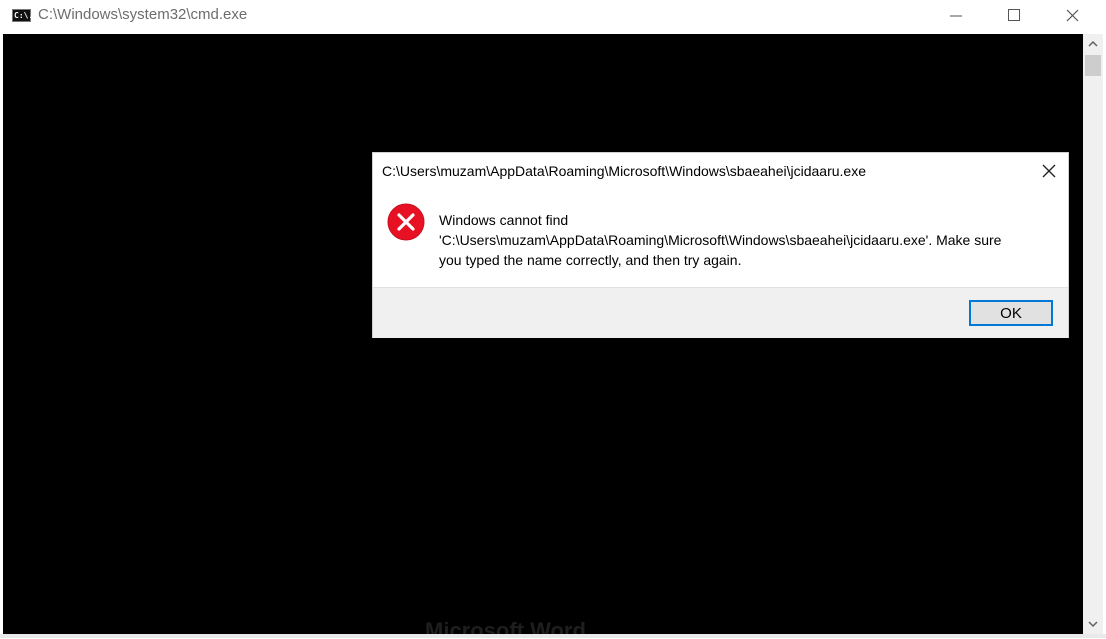  What do you see at coordinates (504, 220) in the screenshot?
I see `message-line: Windows cannot find` at bounding box center [504, 220].